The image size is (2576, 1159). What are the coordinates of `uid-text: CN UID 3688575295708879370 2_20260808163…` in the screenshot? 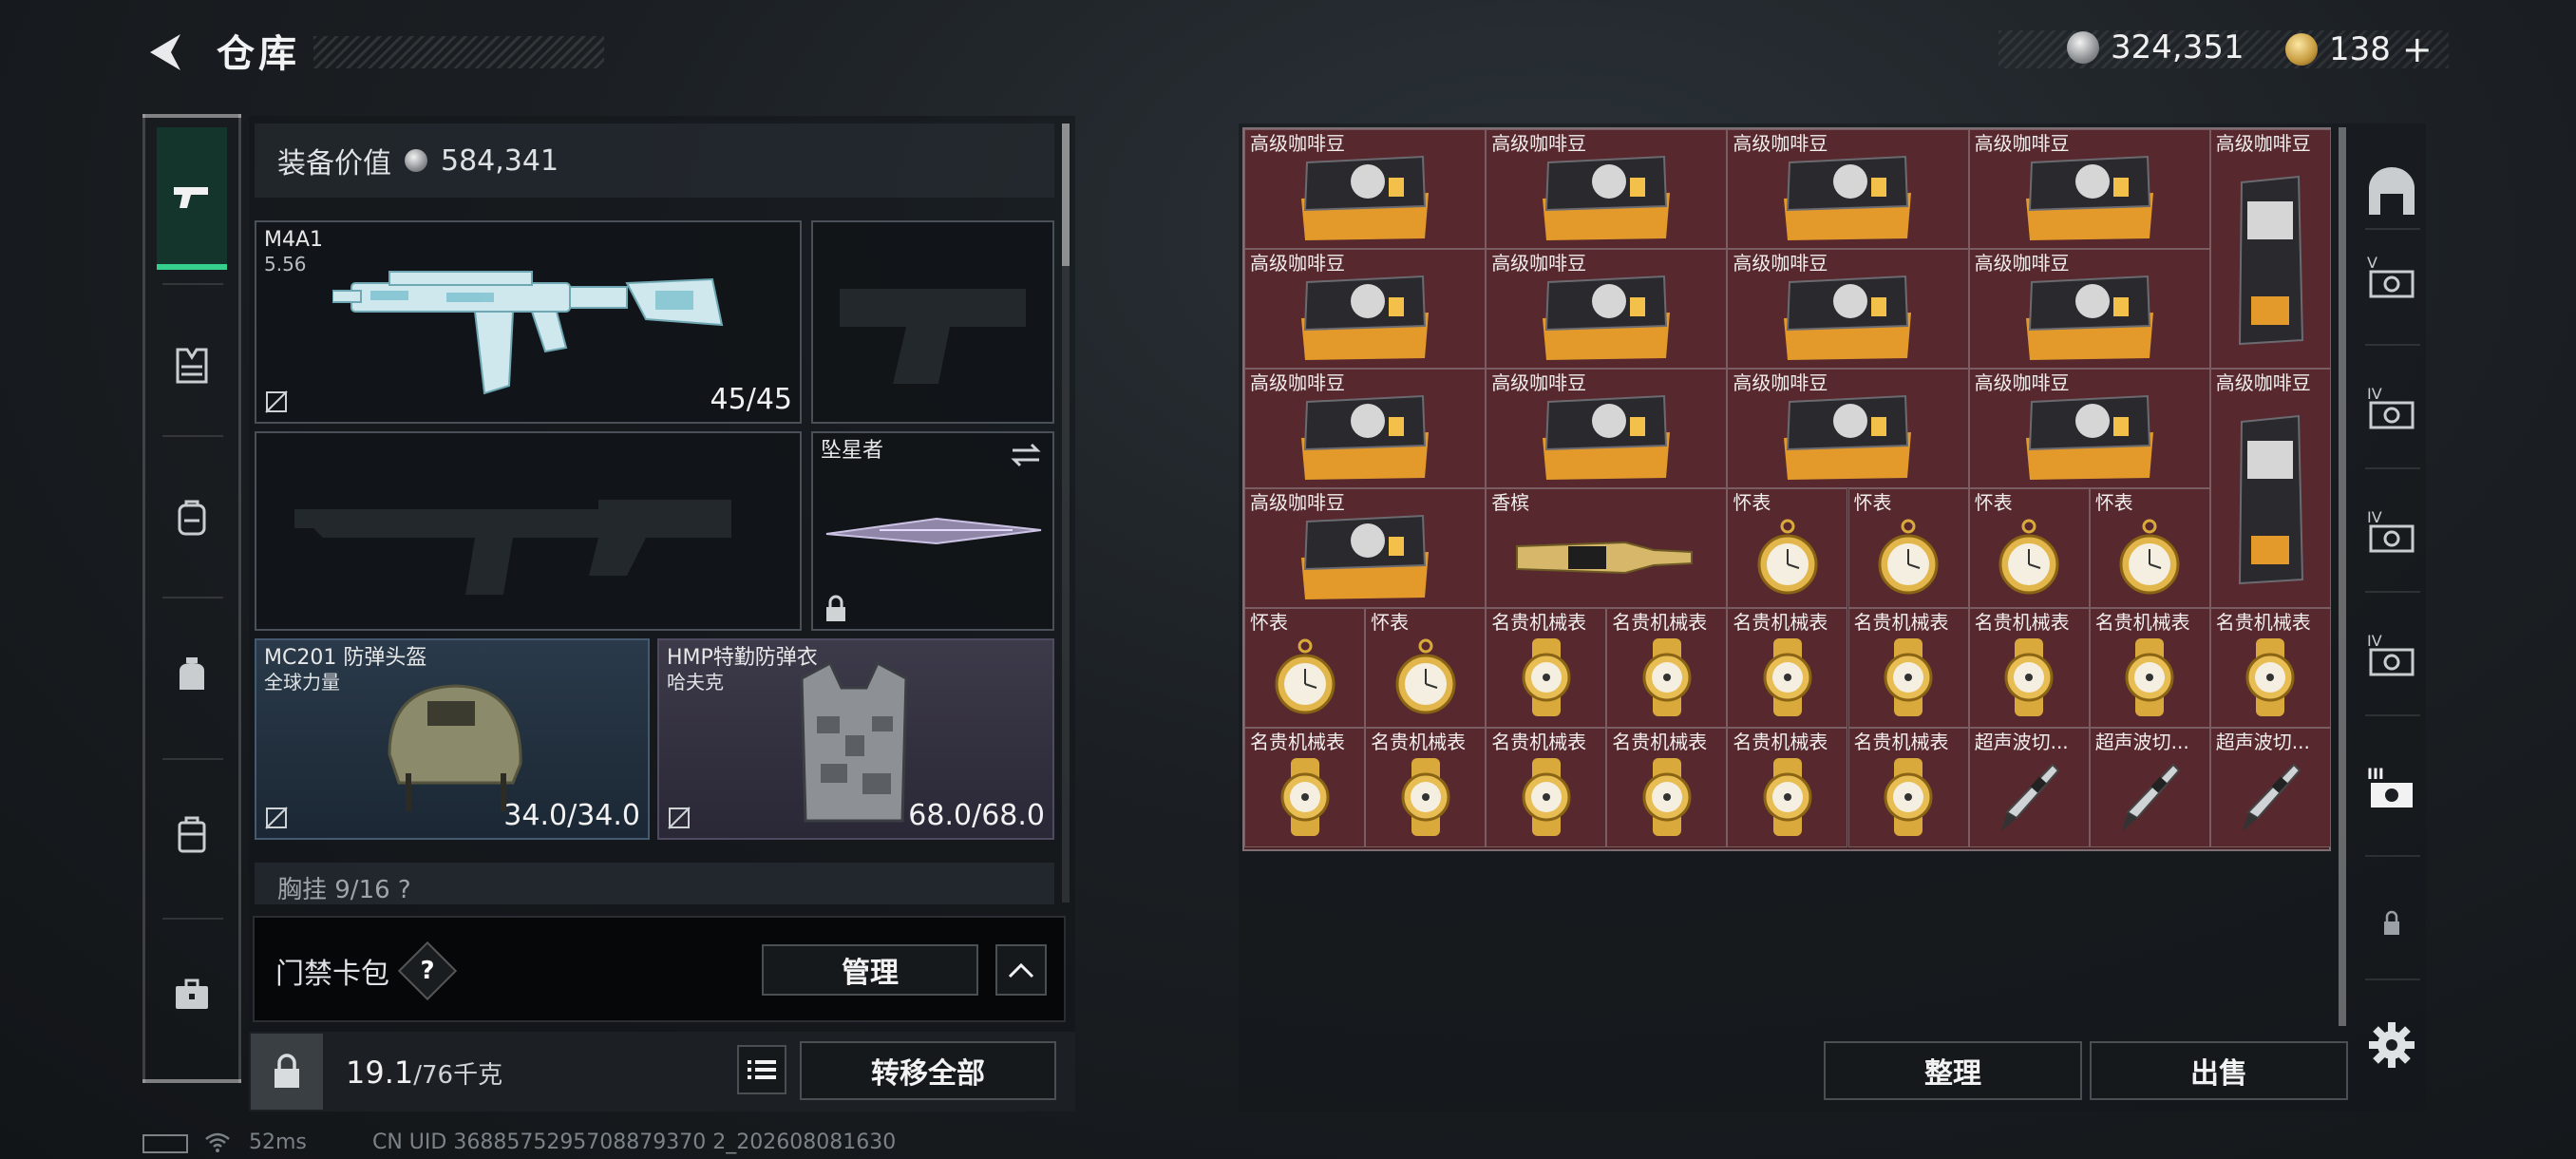 It's located at (634, 1142).